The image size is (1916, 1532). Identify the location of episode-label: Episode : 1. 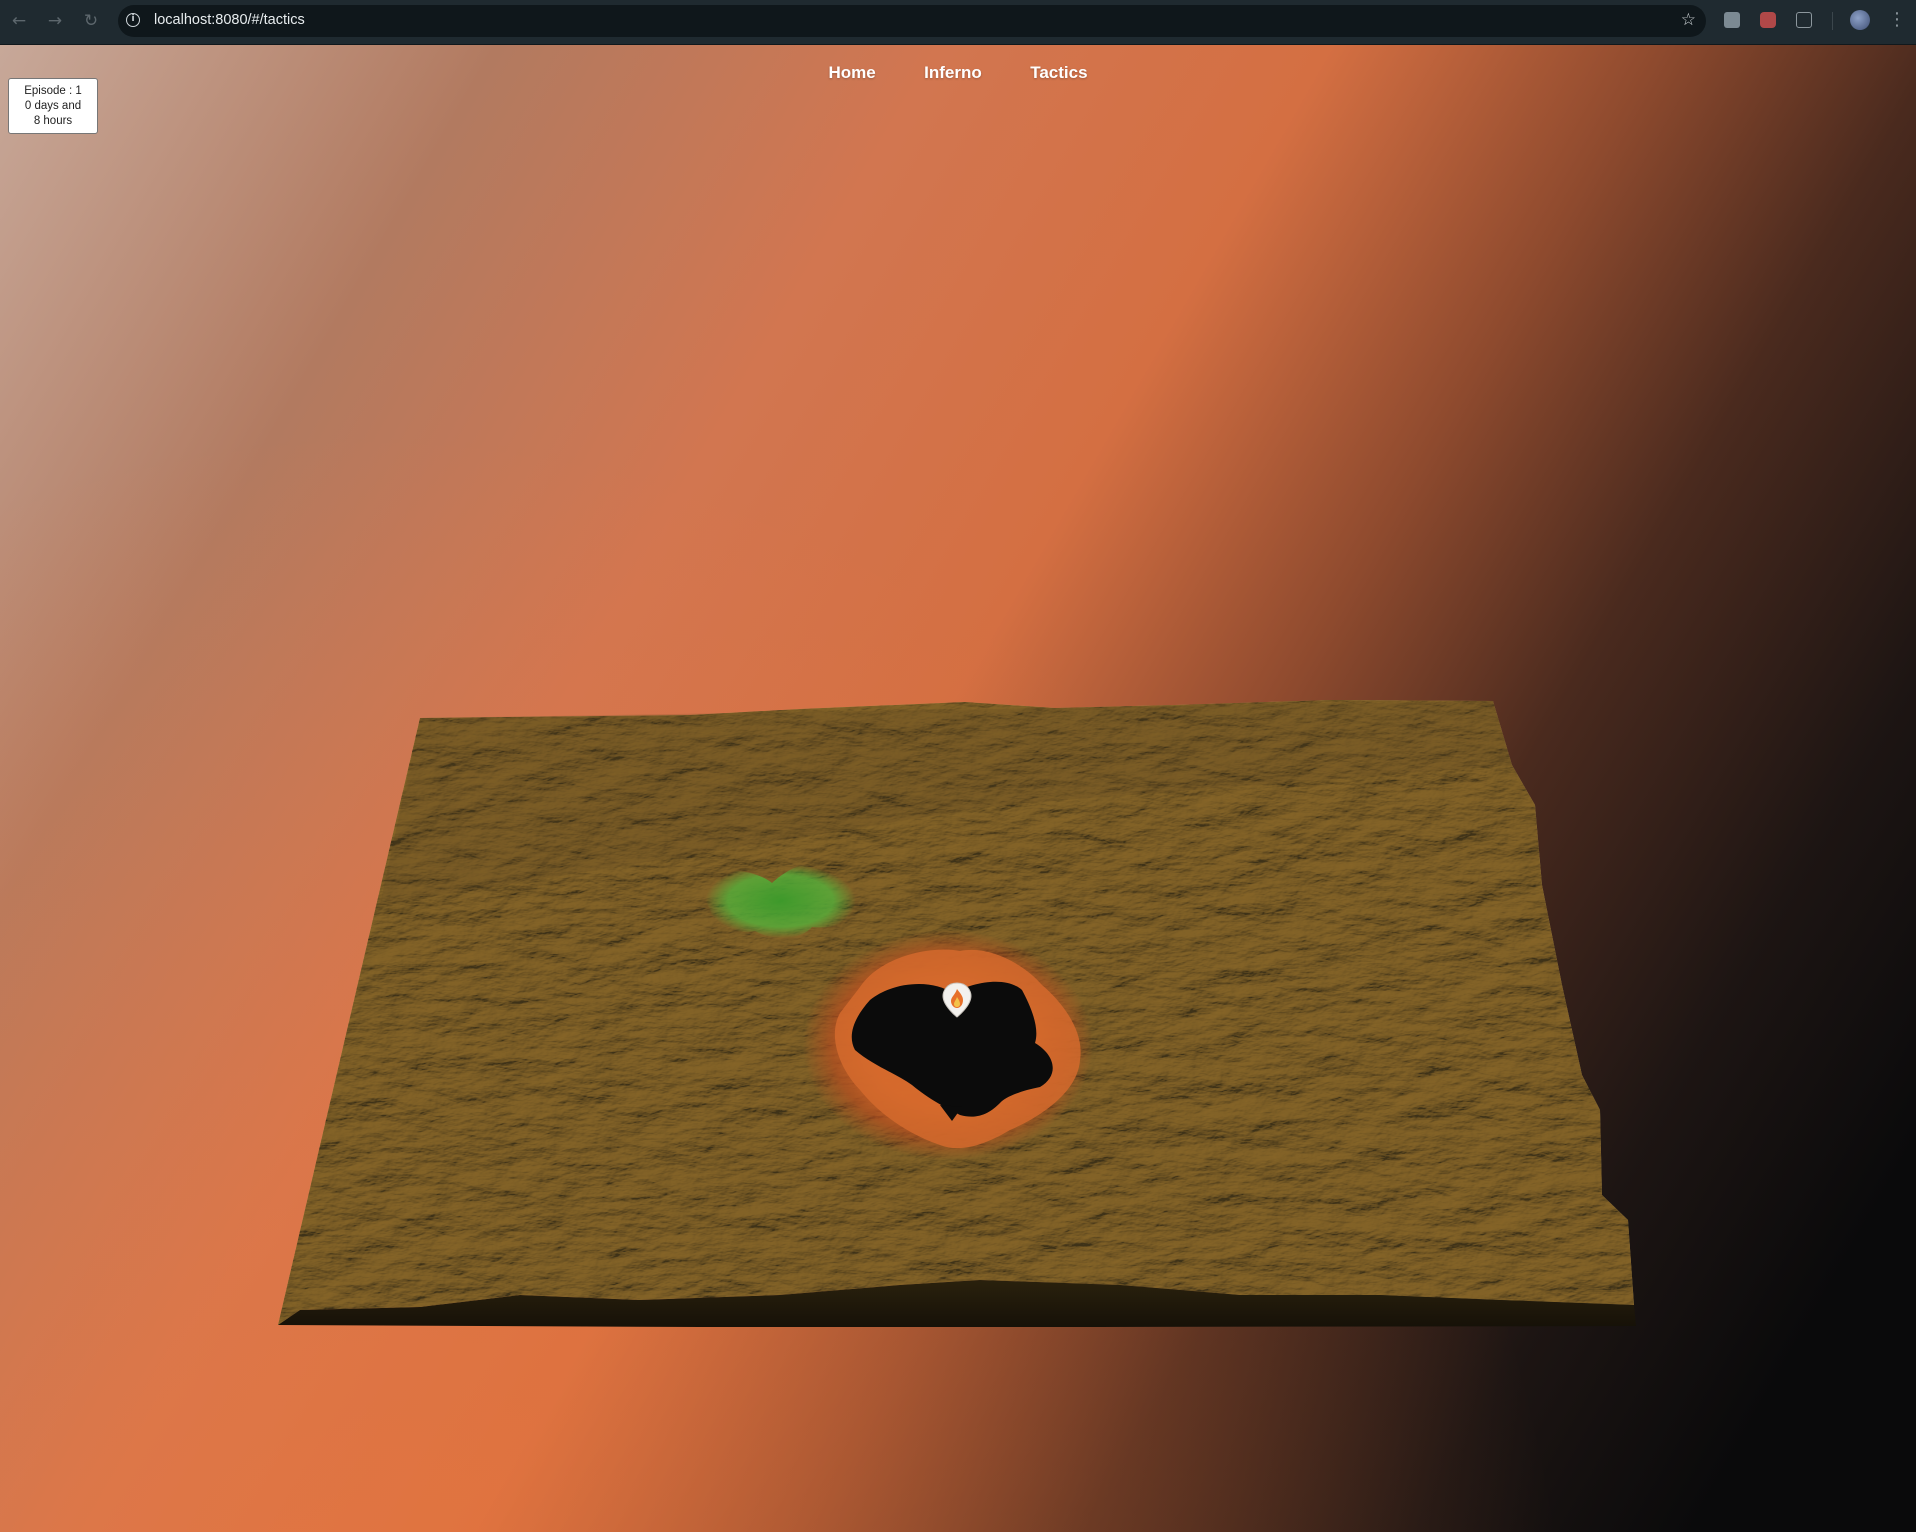
(53, 91).